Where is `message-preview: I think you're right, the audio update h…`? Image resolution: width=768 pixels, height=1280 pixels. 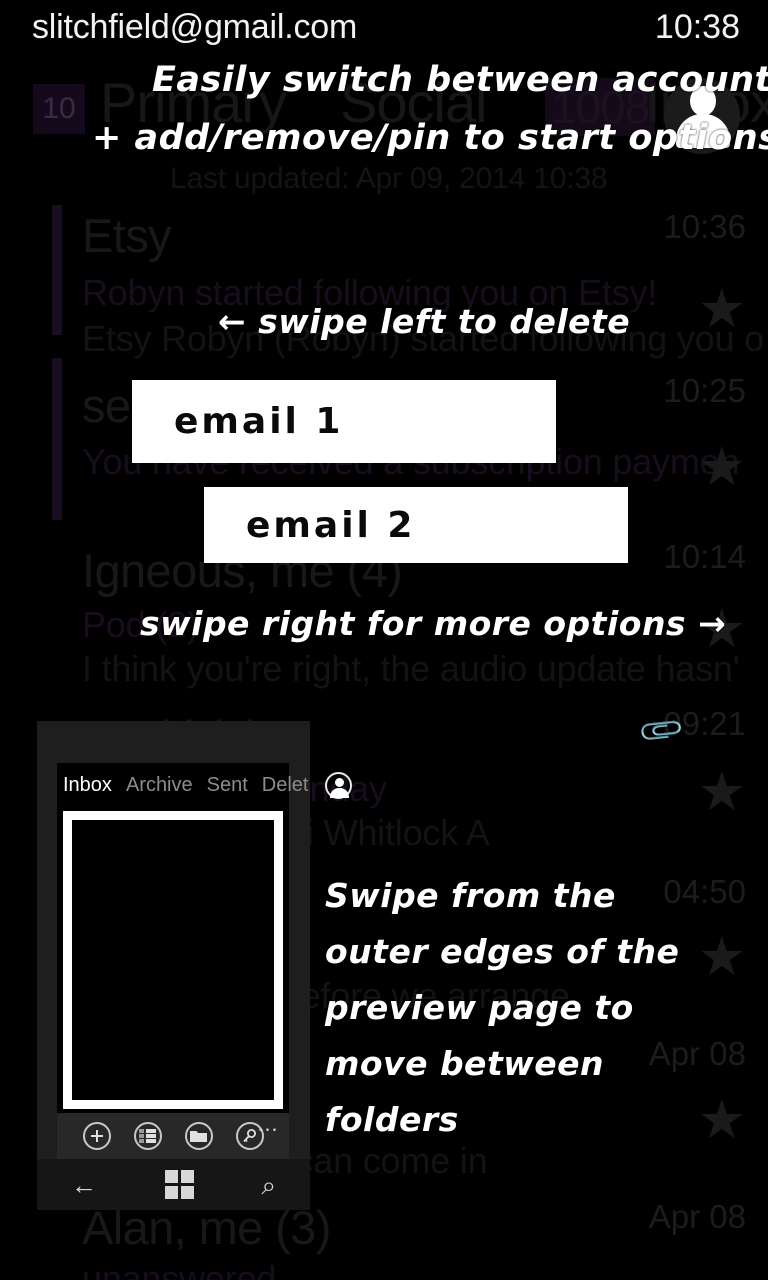 message-preview: I think you're right, the audio update h… is located at coordinates (411, 668).